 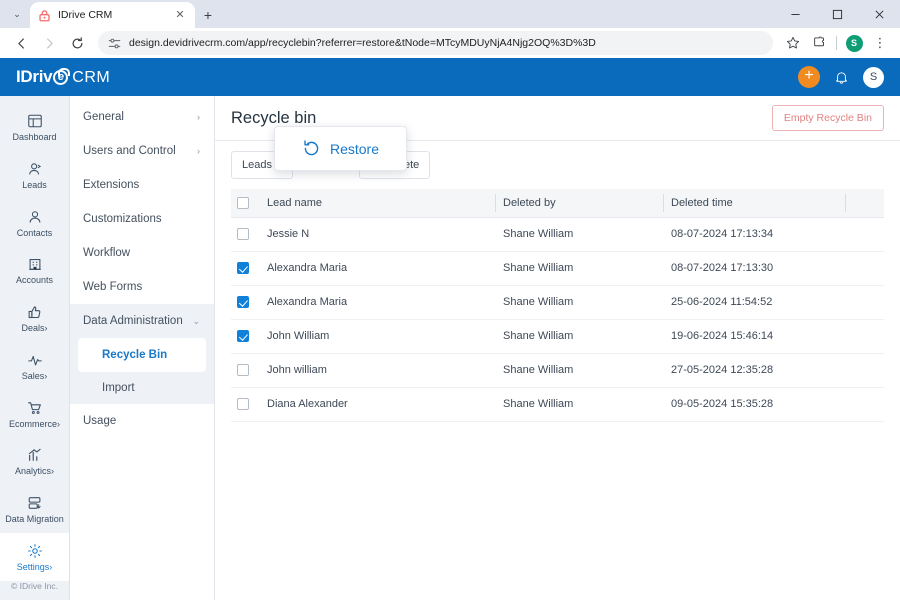 I want to click on forward-icon, so click(x=49, y=43).